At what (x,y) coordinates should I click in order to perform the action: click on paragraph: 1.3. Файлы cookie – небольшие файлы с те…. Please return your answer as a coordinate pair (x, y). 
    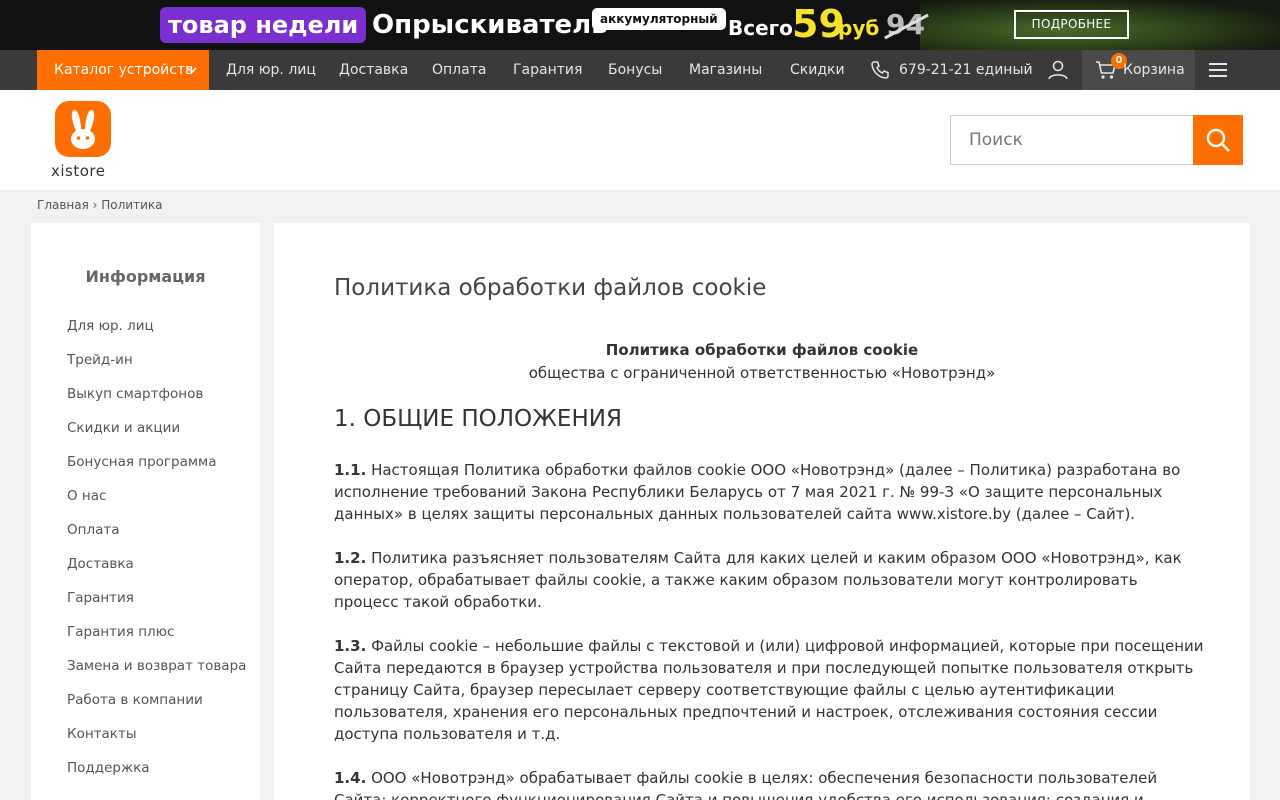
    Looking at the image, I should click on (769, 690).